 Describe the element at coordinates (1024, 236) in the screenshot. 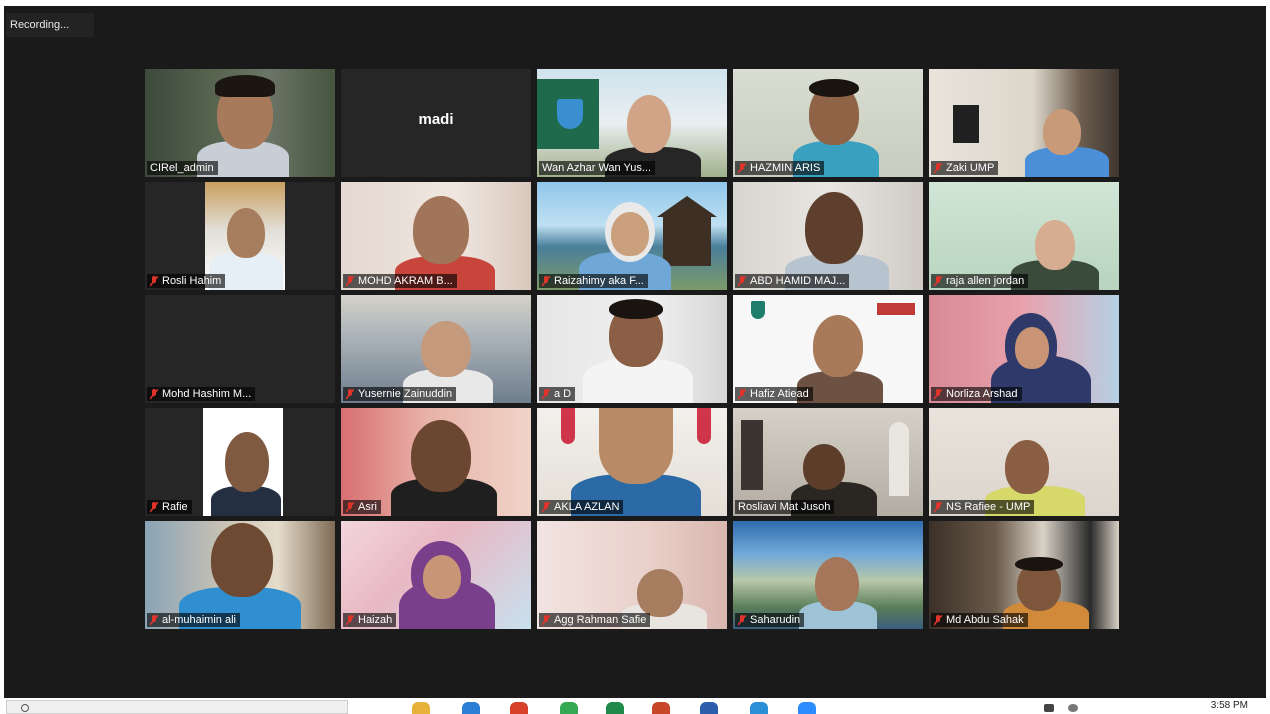

I see `video-tile: raja allen jordan` at that location.